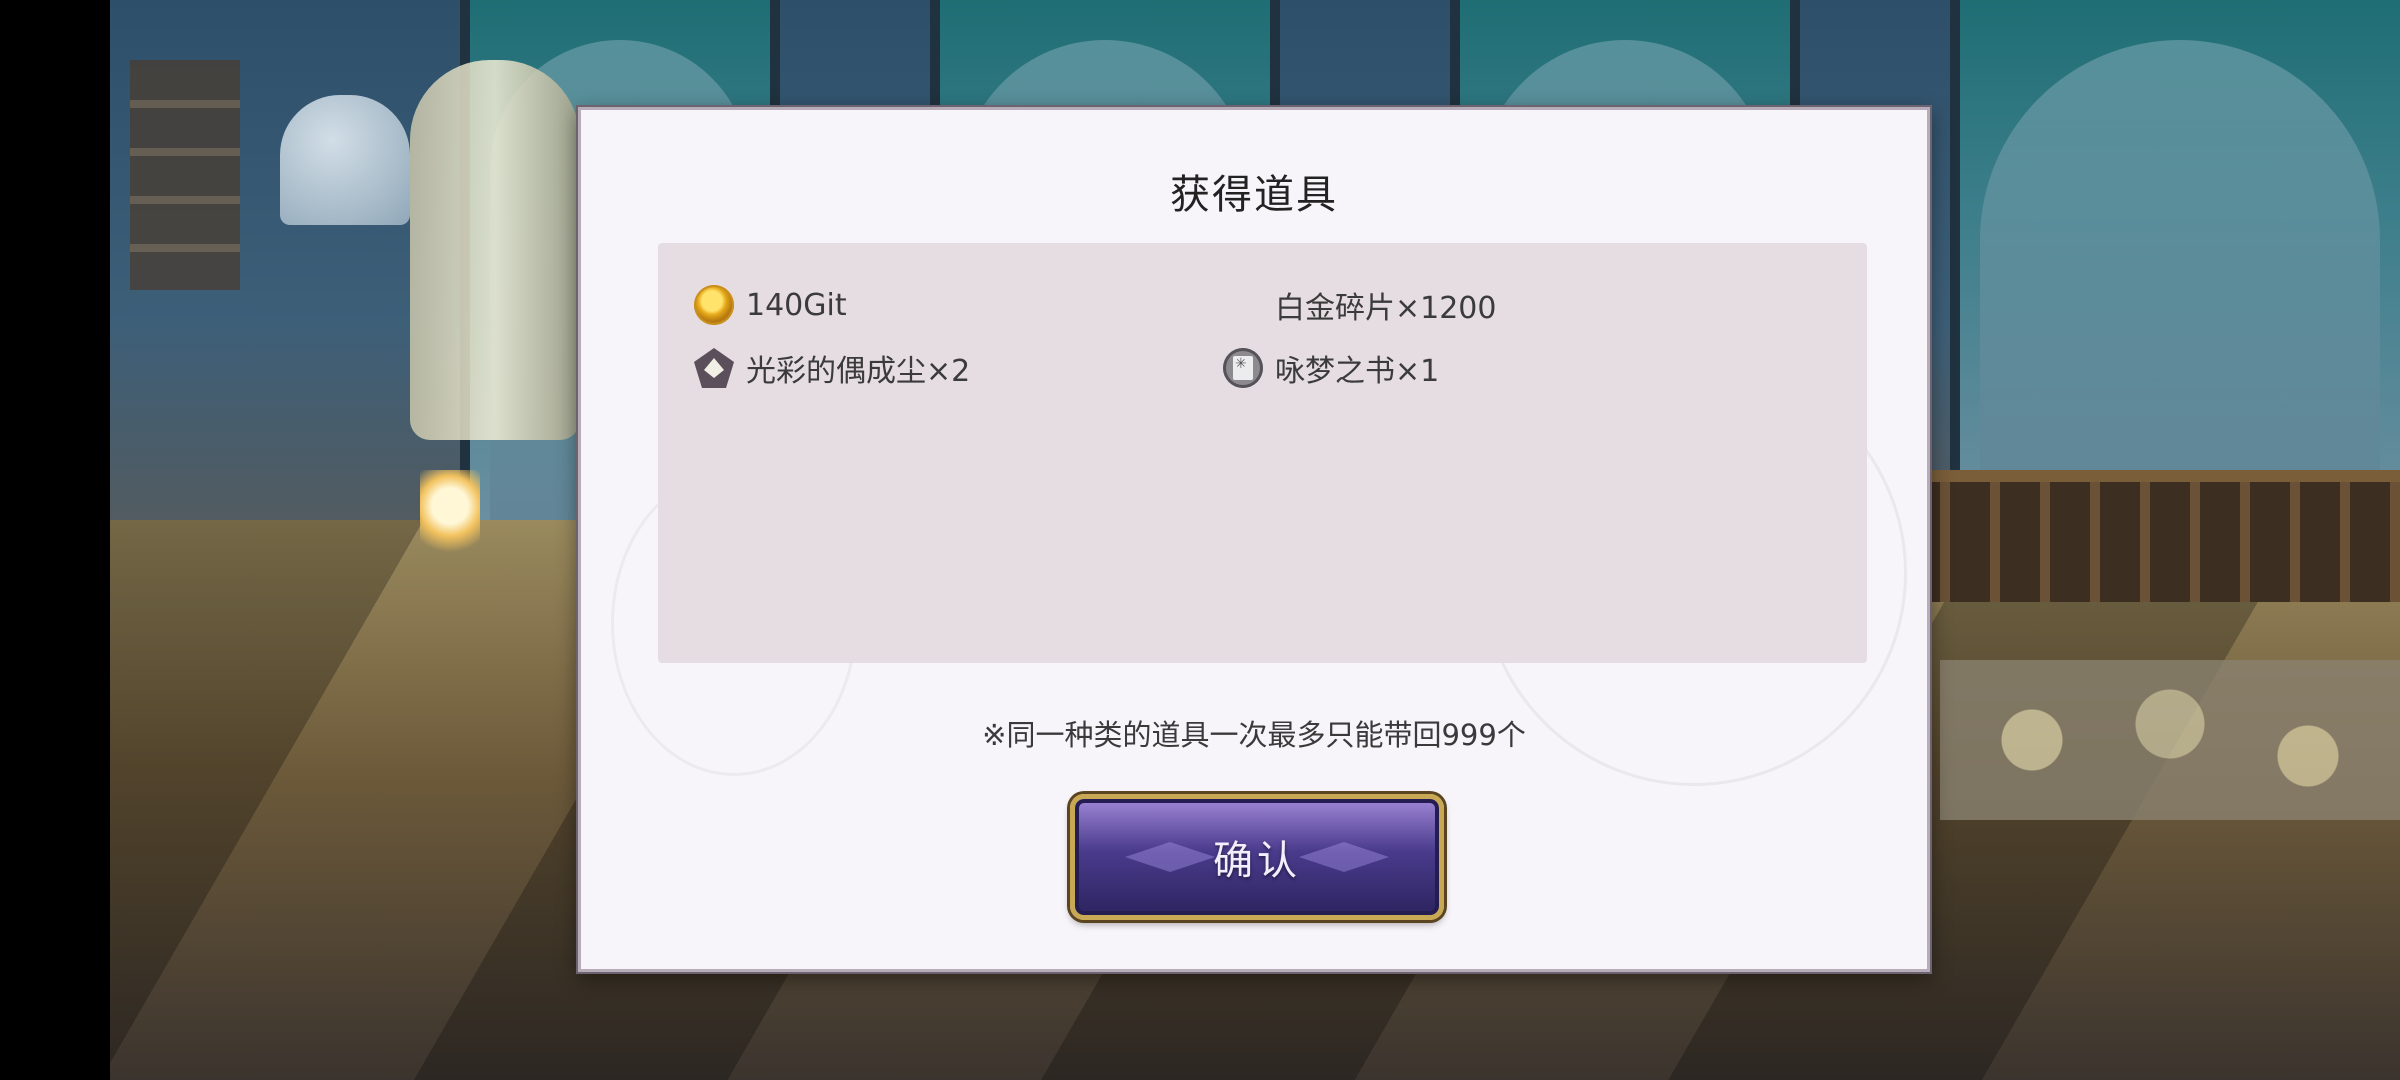 Image resolution: width=2400 pixels, height=1080 pixels. What do you see at coordinates (1254, 735) in the screenshot?
I see `carry-limit-note: ※同一种类的道具一次最多只能带回999个` at bounding box center [1254, 735].